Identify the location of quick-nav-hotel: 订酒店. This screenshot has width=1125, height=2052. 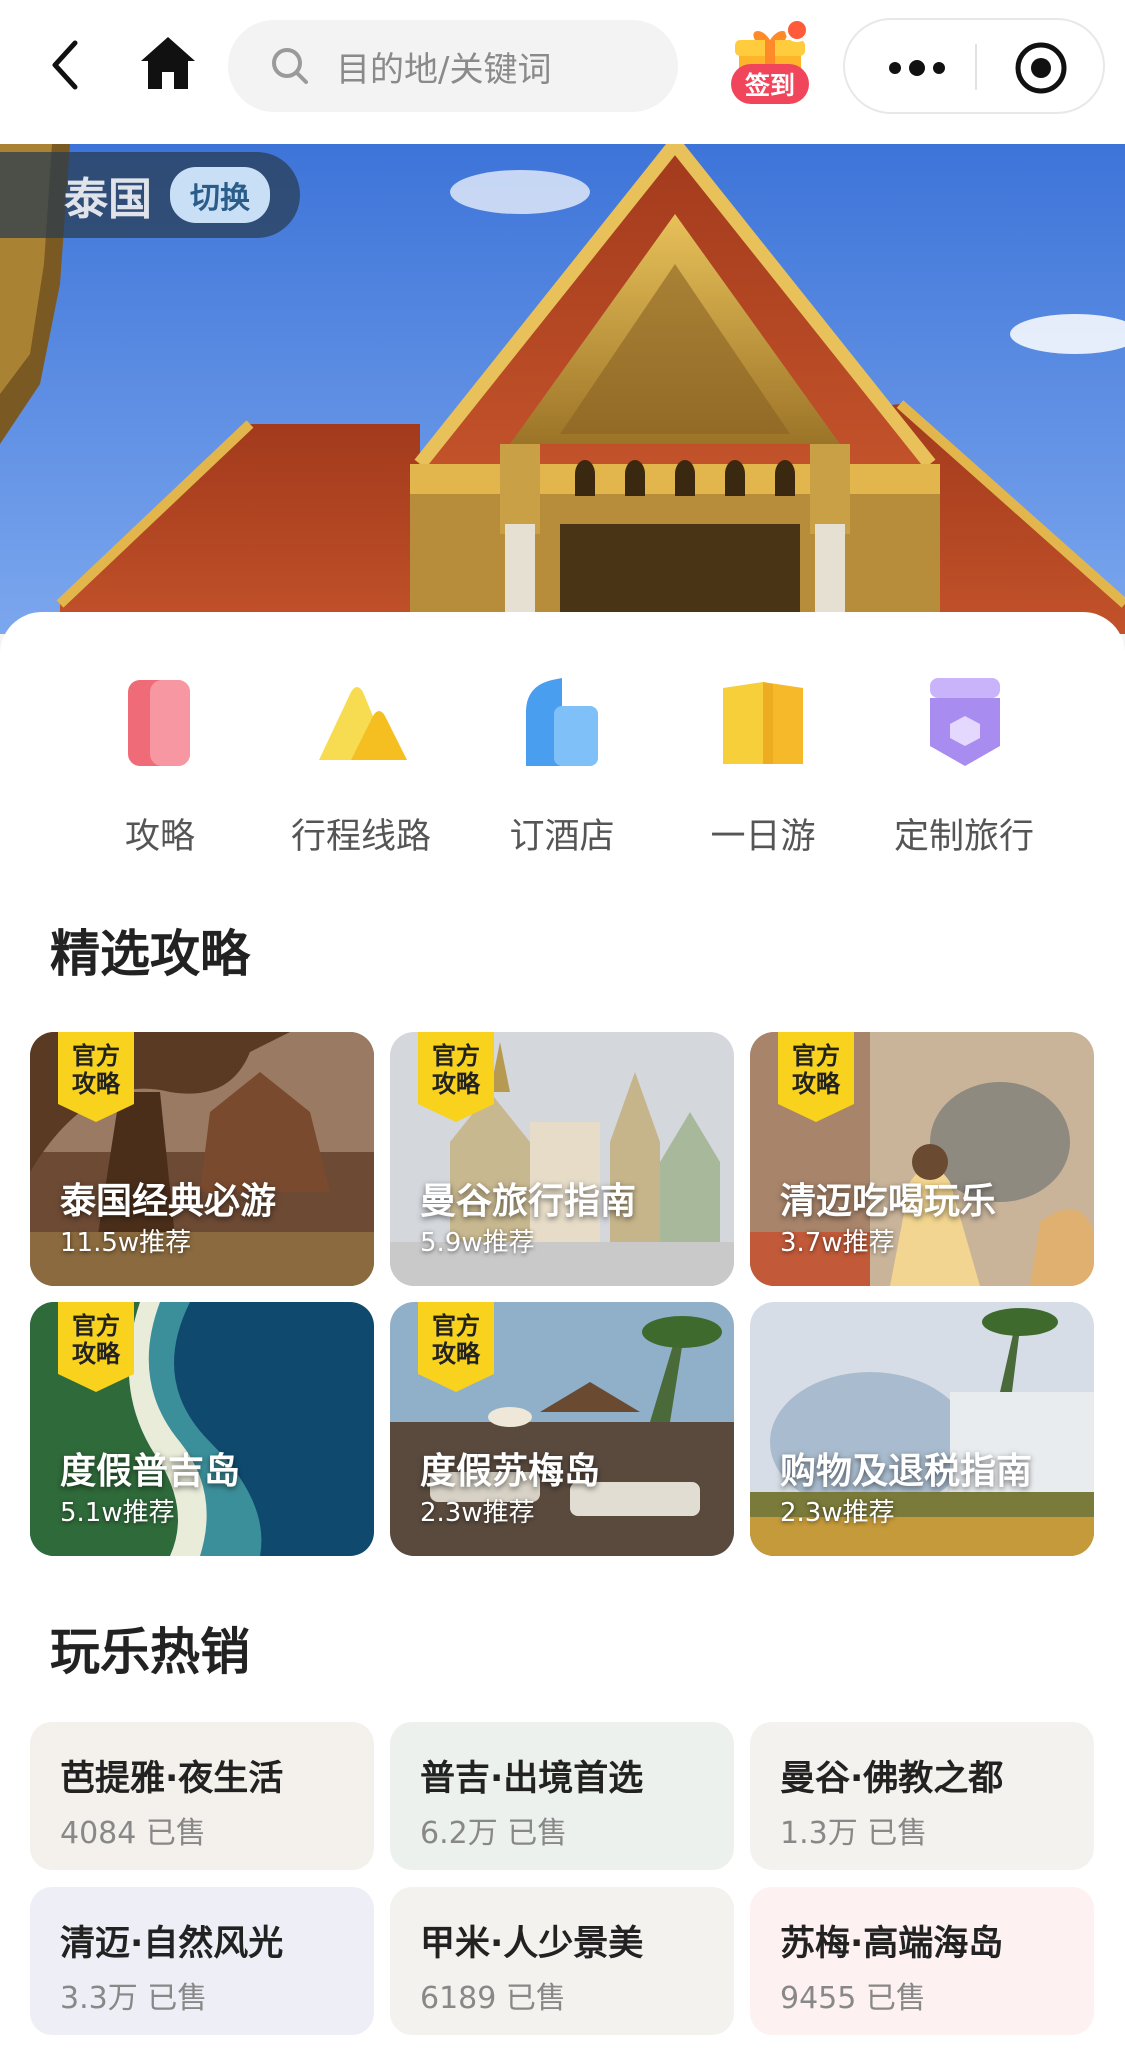
(562, 767).